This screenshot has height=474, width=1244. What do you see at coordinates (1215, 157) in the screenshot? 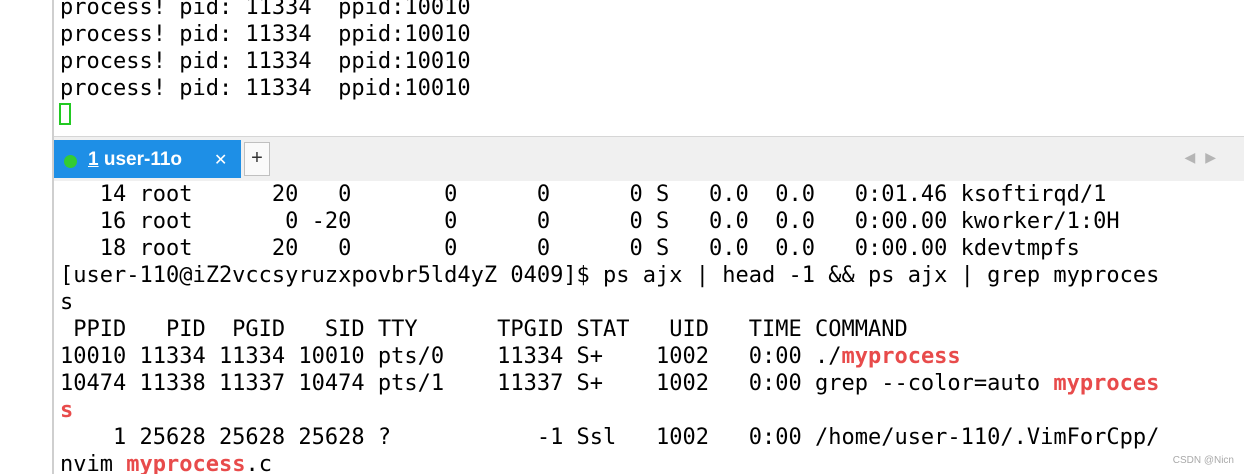
I see `chevron-right-icon: ▶` at bounding box center [1215, 157].